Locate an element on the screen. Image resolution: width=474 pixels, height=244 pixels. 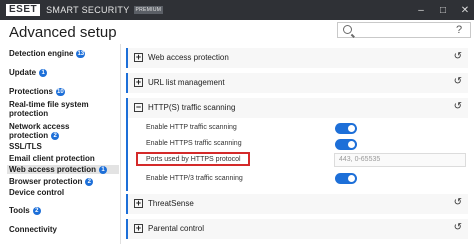
sidebar-item-label: SSL/TLS is located at coordinates (25, 146).